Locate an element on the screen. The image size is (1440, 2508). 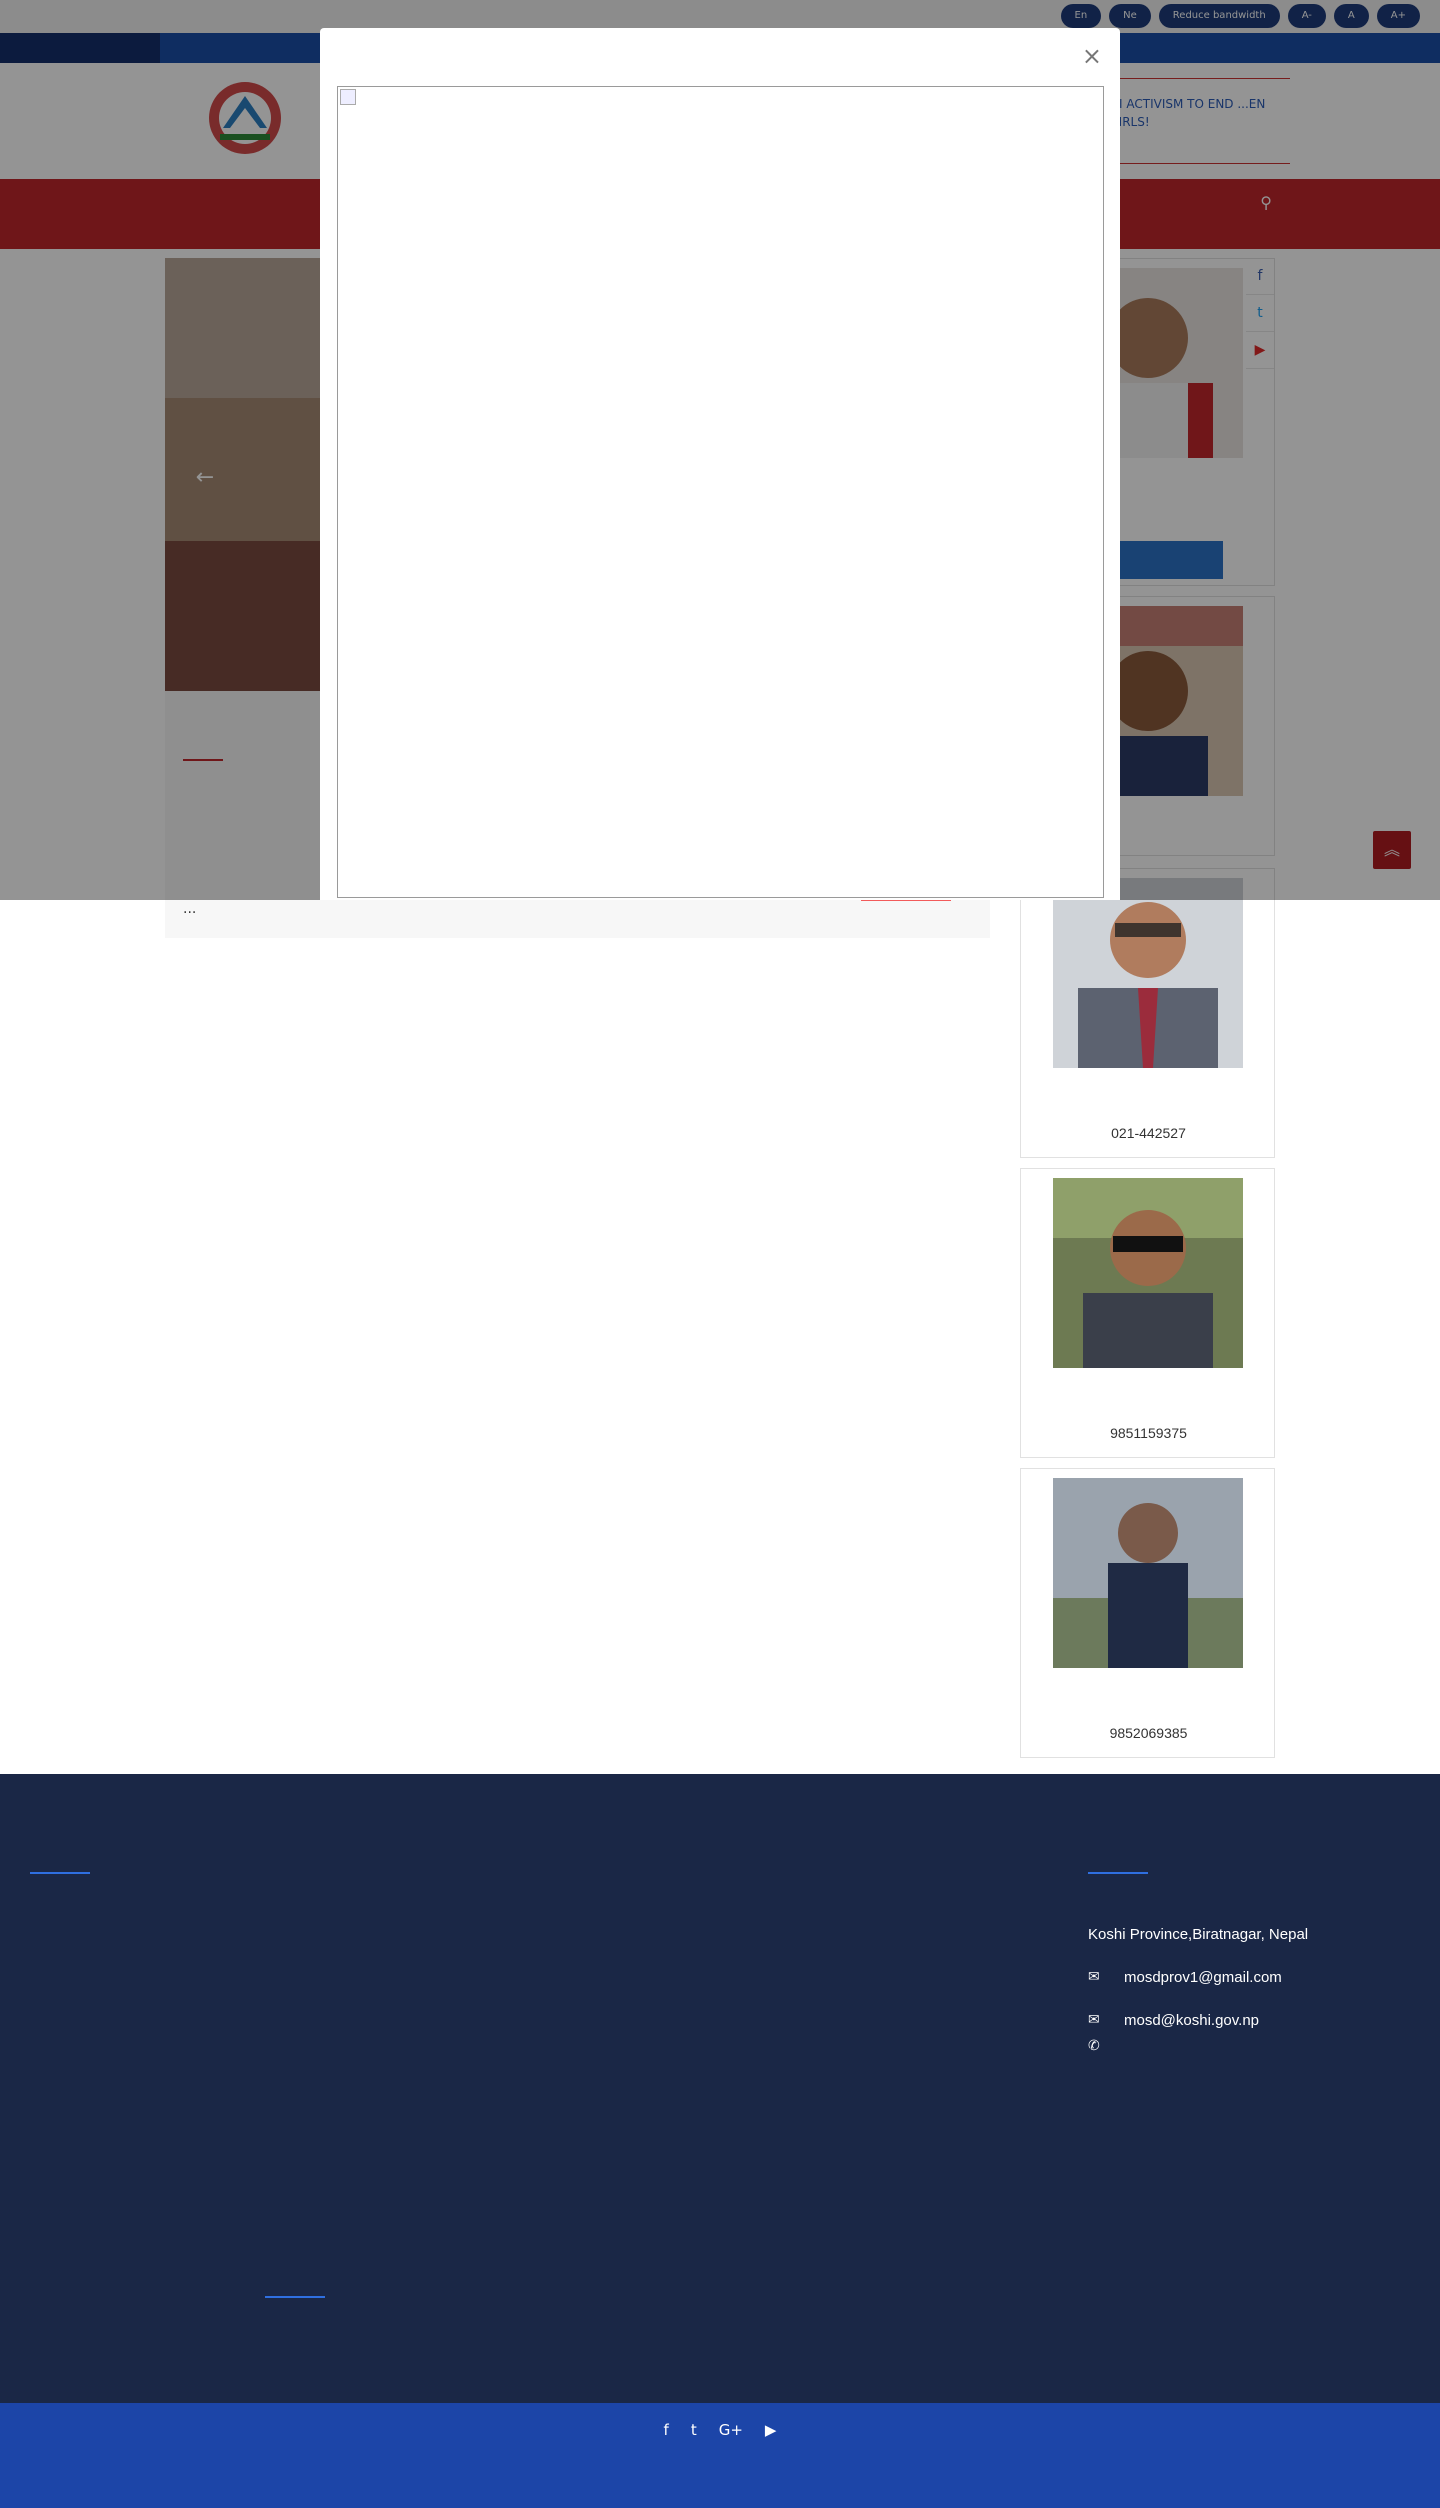
footer-email-2: mosd@koshi.gov.np is located at coordinates (1191, 2020).